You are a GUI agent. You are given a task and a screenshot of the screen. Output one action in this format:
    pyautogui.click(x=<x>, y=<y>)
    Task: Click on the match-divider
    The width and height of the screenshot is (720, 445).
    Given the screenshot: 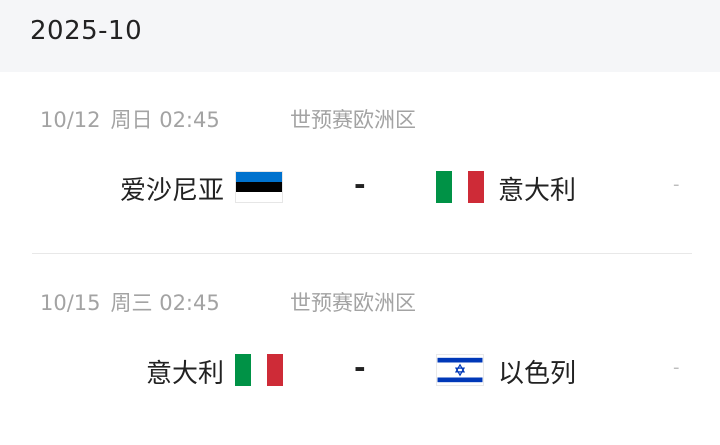 What is the action you would take?
    pyautogui.click(x=362, y=253)
    